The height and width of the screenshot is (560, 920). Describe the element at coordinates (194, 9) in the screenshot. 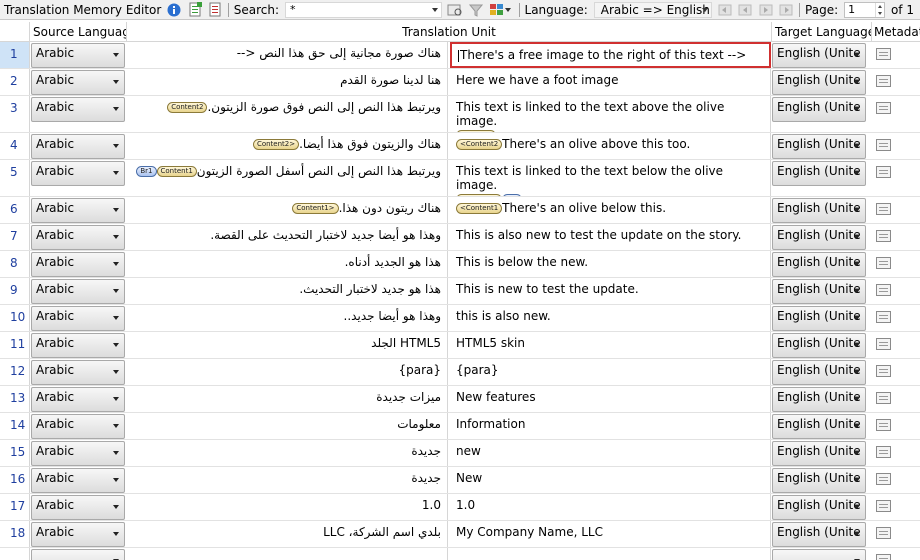

I see `add-tm-icon` at that location.